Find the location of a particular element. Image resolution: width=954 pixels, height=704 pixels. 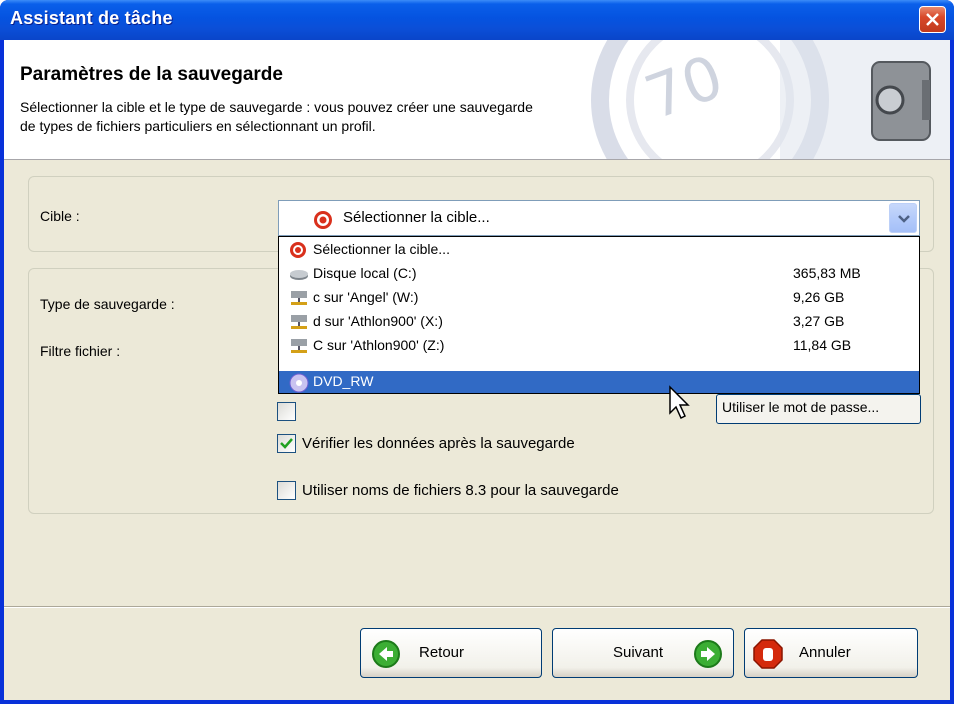

verify-checkbox is located at coordinates (286, 443).